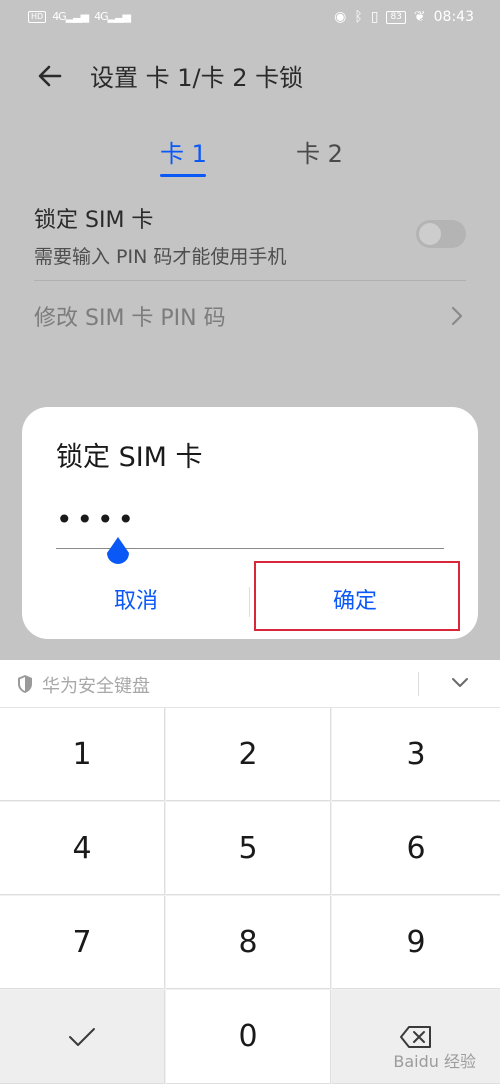 The image size is (500, 1084). Describe the element at coordinates (50, 76) in the screenshot. I see `back-arrow-icon` at that location.